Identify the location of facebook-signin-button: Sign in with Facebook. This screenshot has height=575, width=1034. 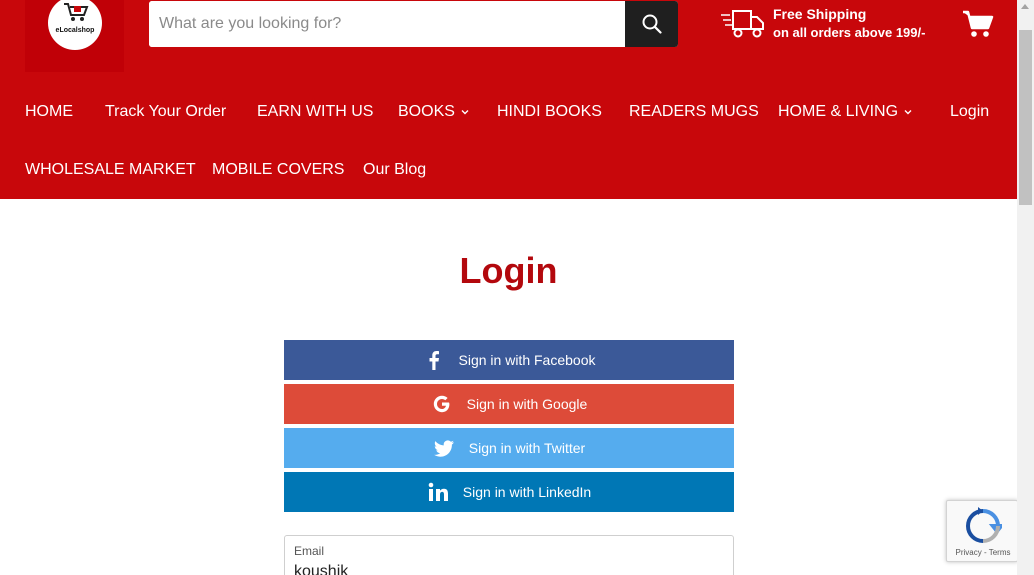
(509, 360).